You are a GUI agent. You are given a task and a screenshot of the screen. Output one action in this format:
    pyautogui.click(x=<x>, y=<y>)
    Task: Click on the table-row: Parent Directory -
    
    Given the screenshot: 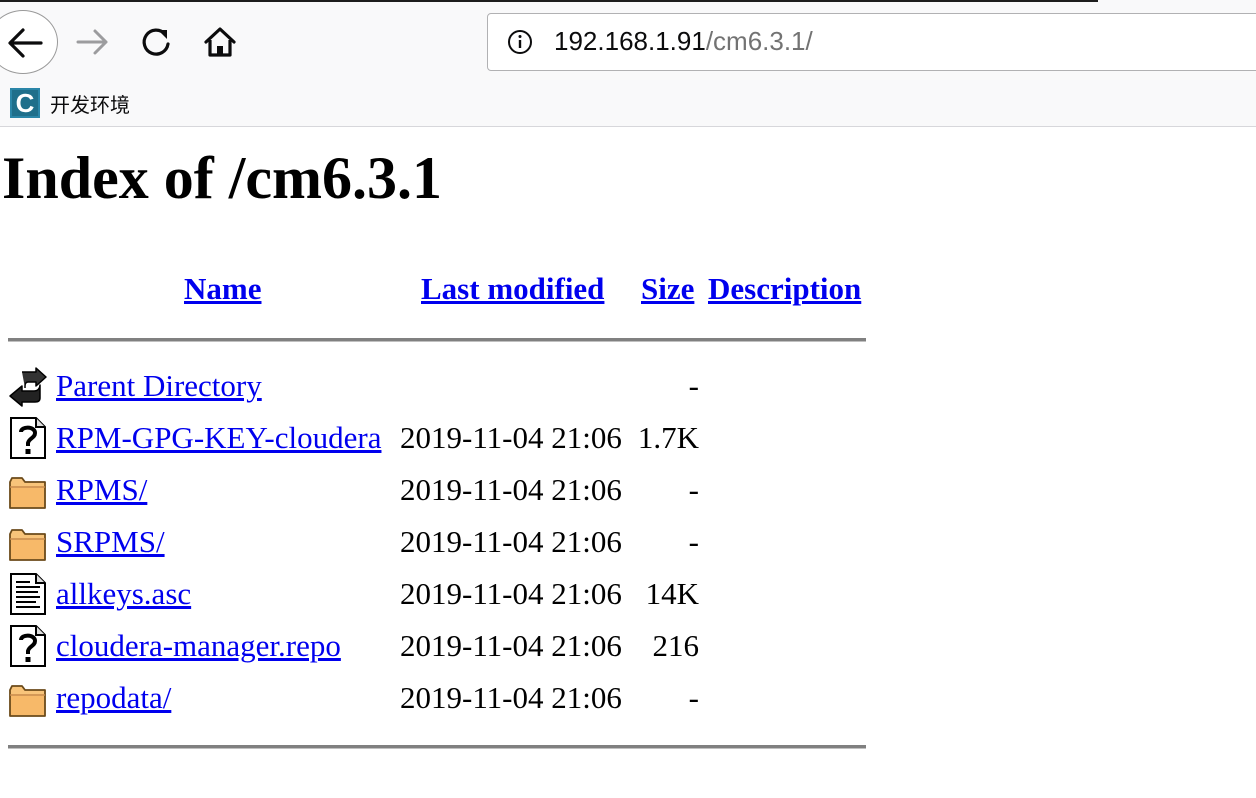 What is the action you would take?
    pyautogui.click(x=450, y=386)
    